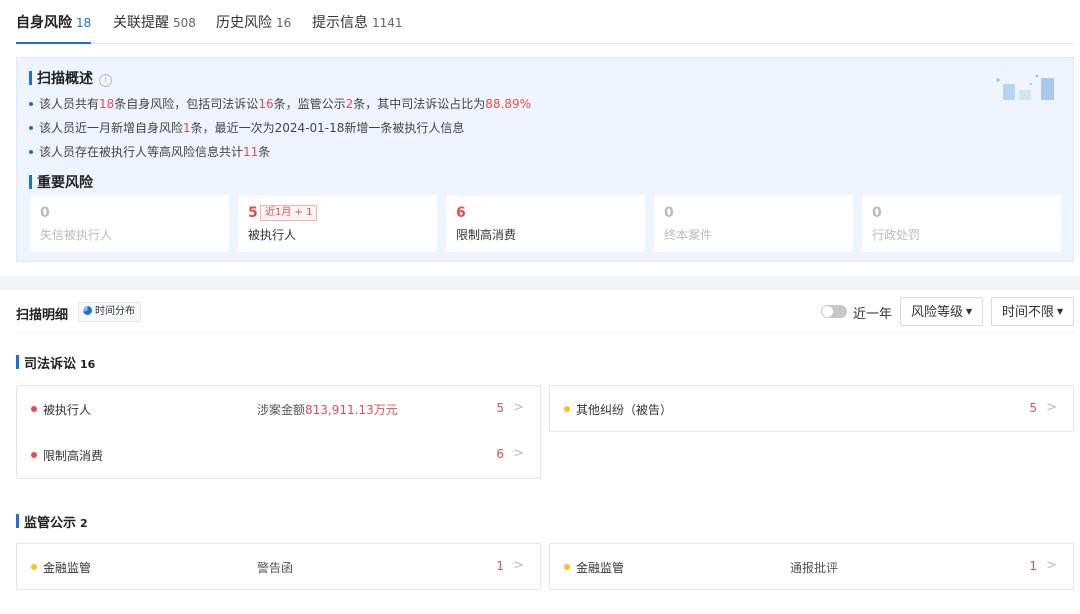 Image resolution: width=1080 pixels, height=614 pixels. I want to click on group-count: 2, so click(84, 523).